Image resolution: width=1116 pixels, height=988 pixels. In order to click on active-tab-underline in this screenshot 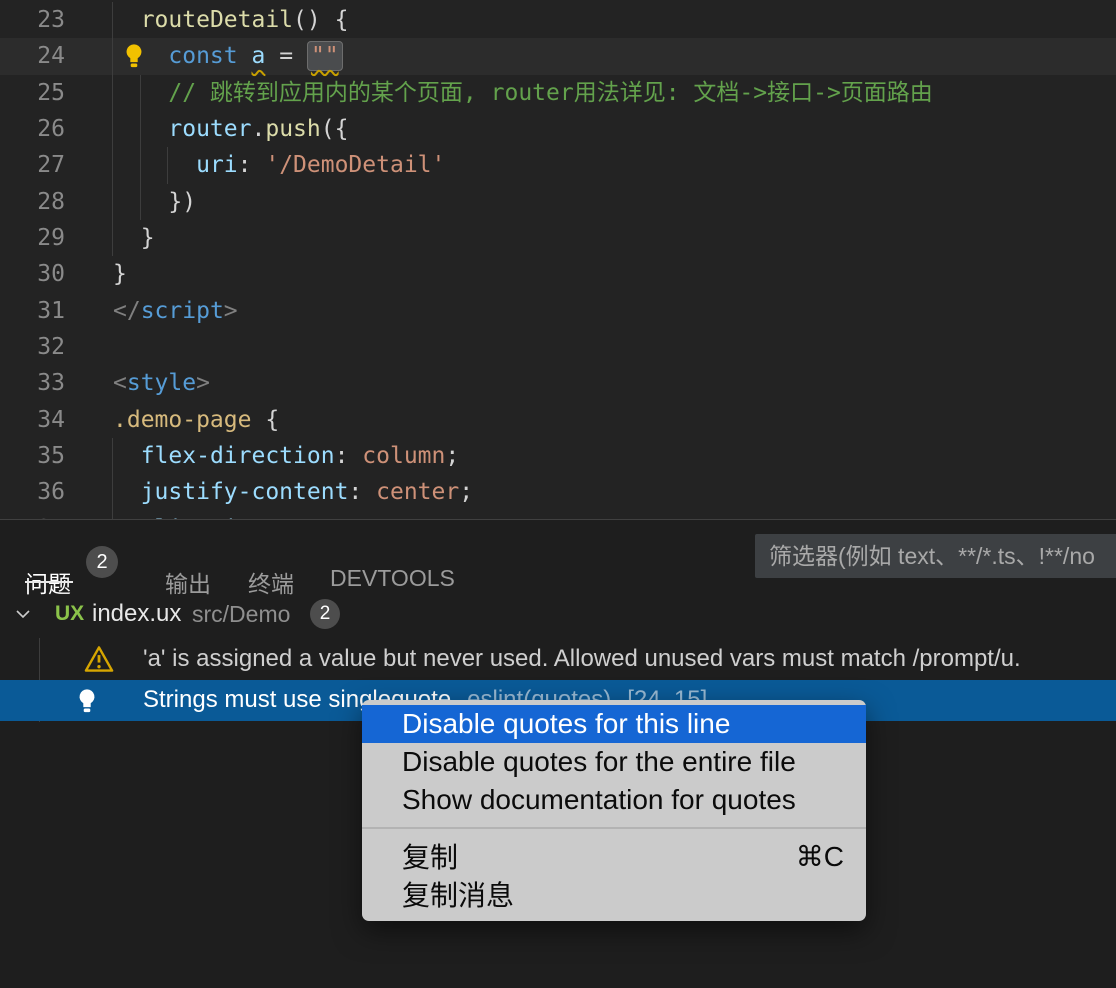, I will do `click(49, 582)`.